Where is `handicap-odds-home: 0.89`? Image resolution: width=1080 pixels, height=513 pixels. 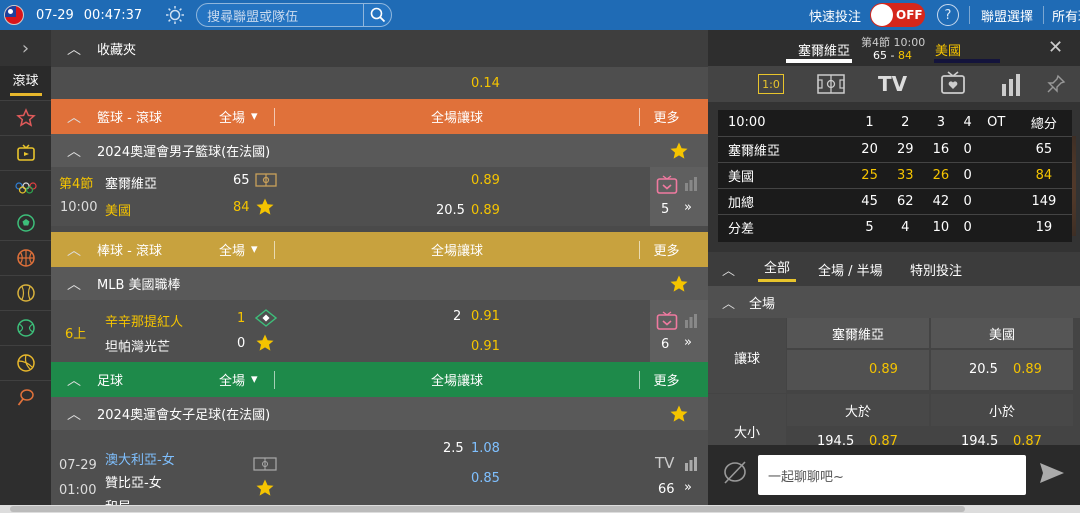 handicap-odds-home: 0.89 is located at coordinates (485, 180).